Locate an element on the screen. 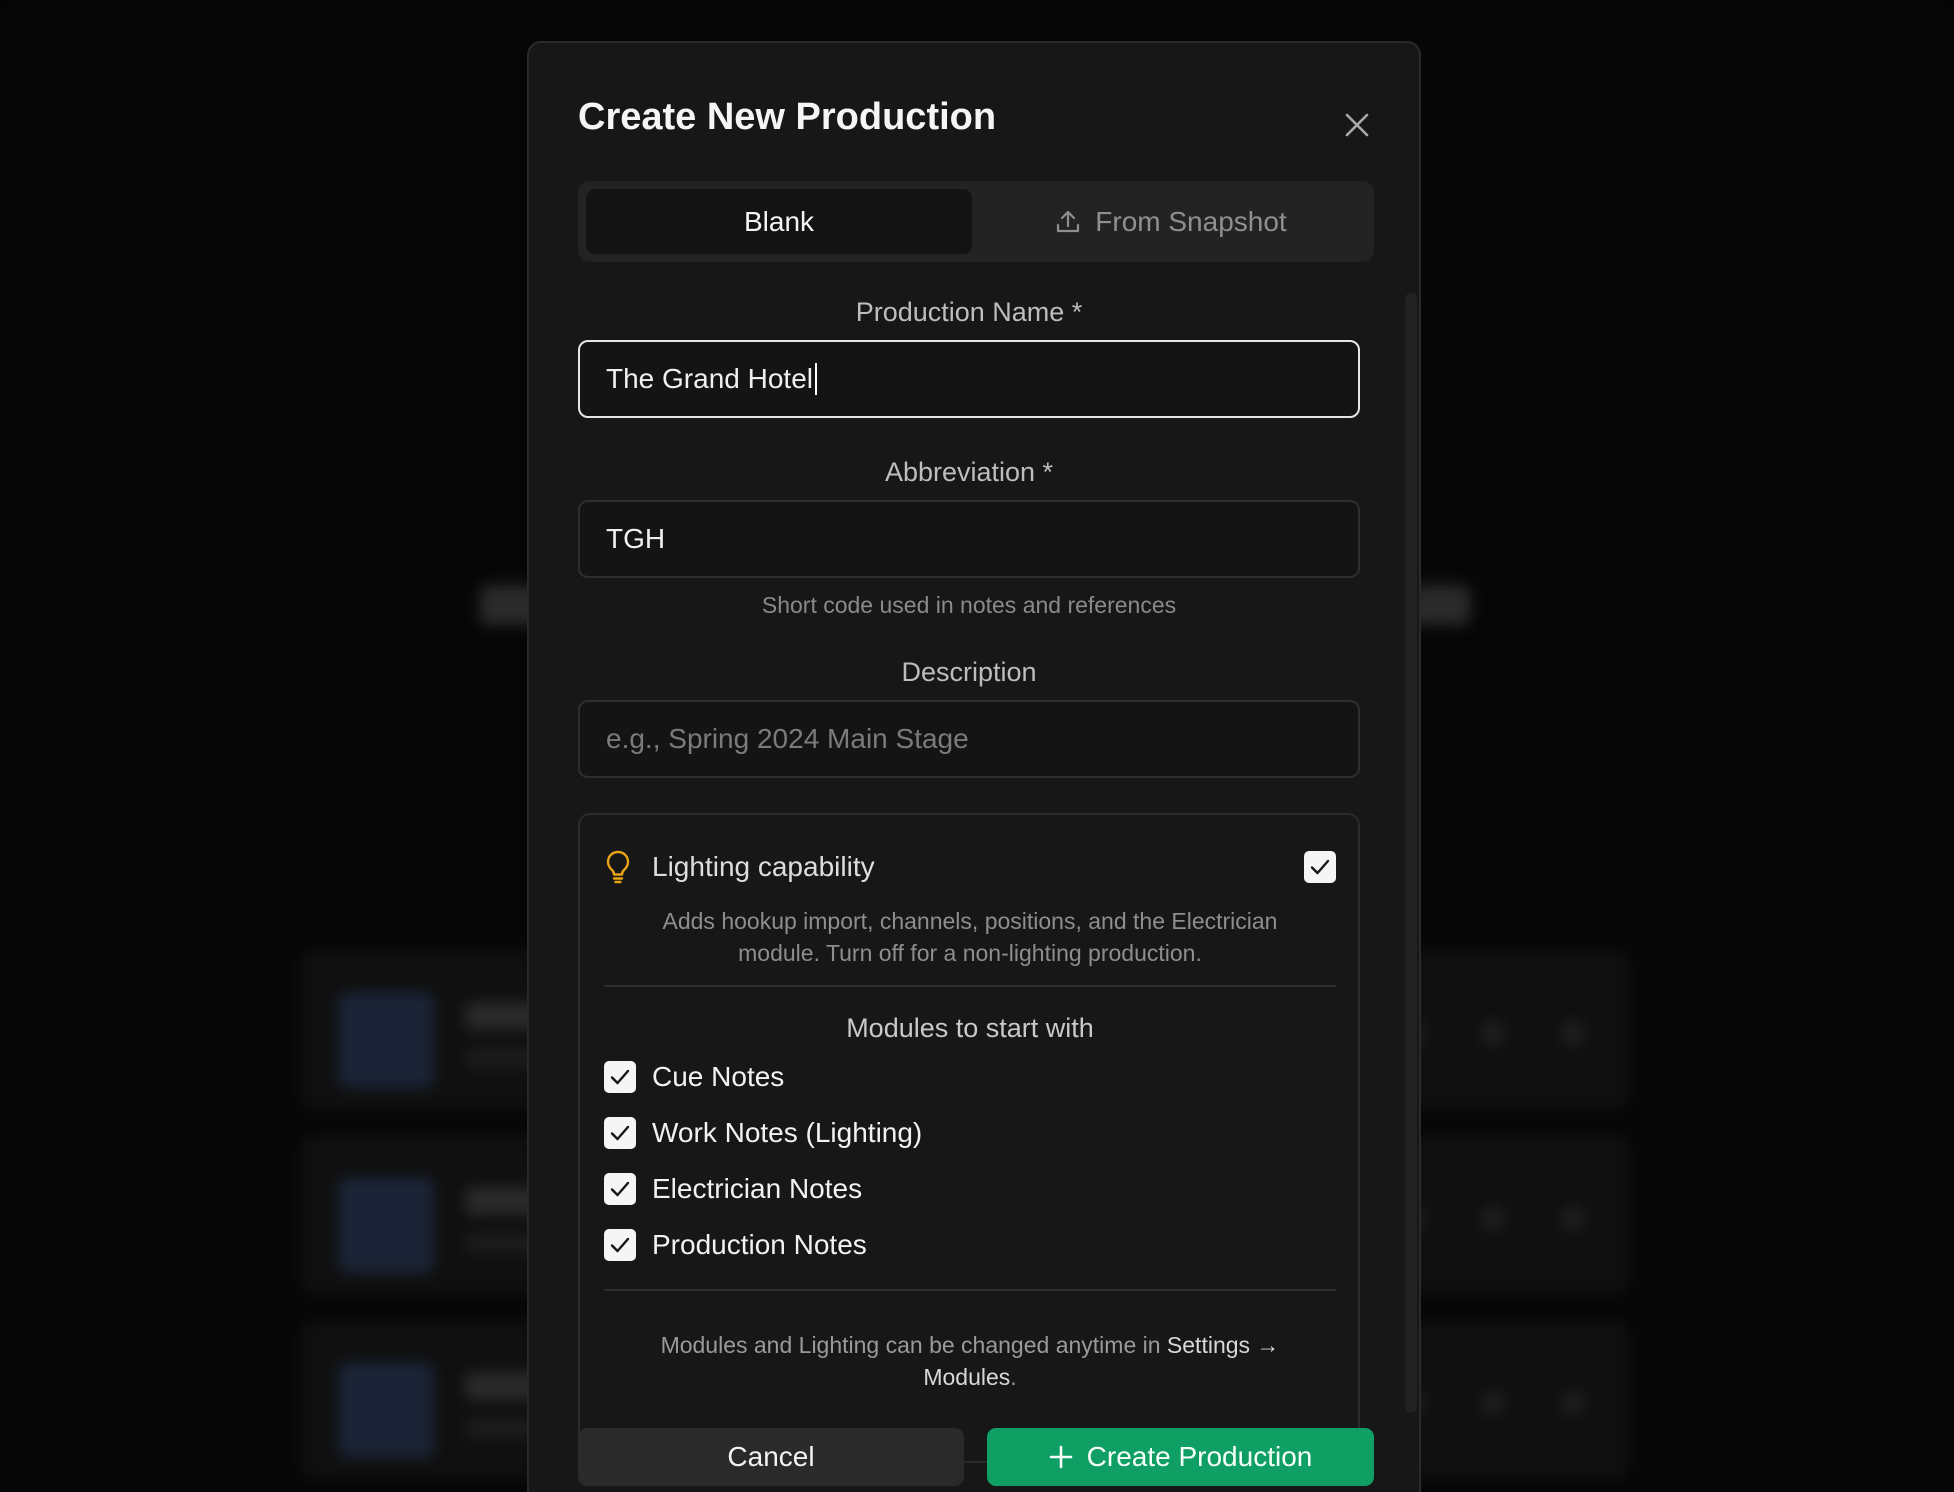 The image size is (1954, 1492). dialog-scrollbar is located at coordinates (1411, 853).